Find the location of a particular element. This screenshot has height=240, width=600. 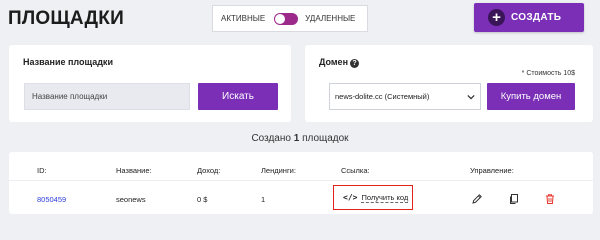

created-count: Создано 1 площадок is located at coordinates (300, 138).